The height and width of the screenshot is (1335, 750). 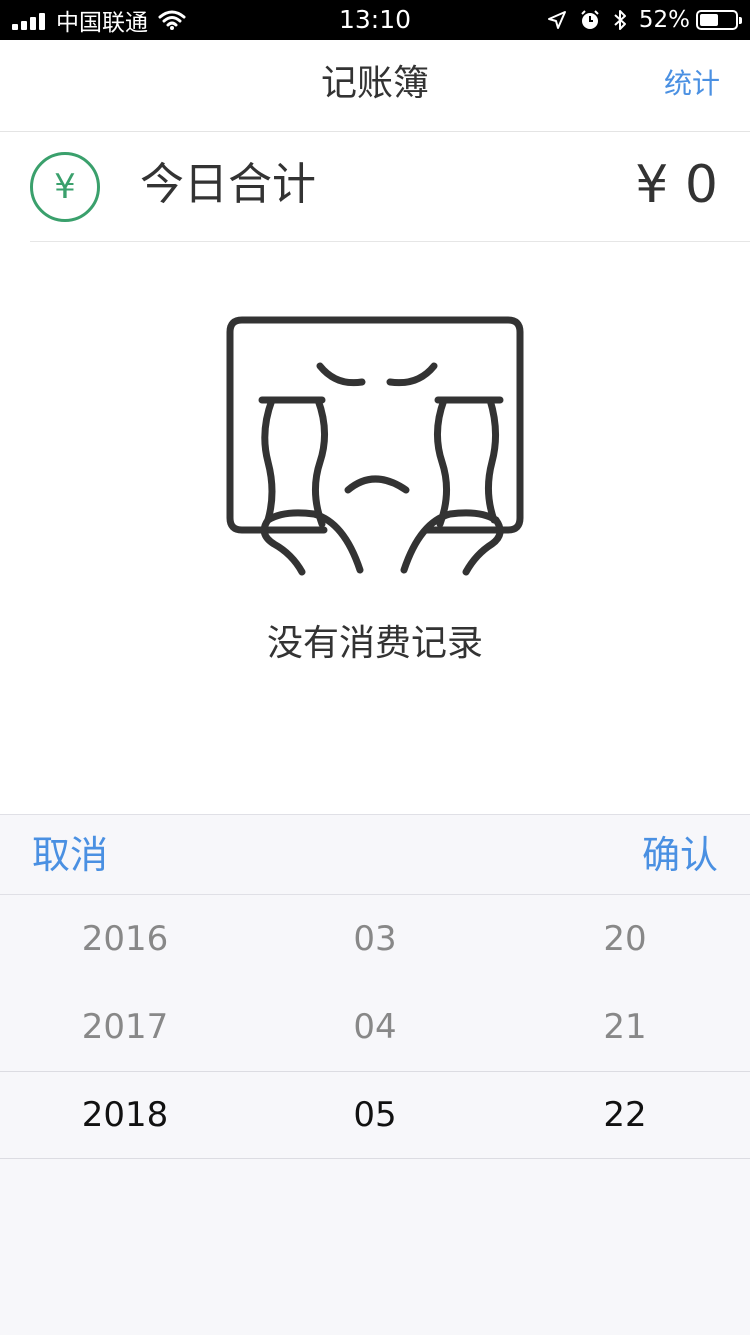 I want to click on cancel-button: 取消, so click(x=70, y=854).